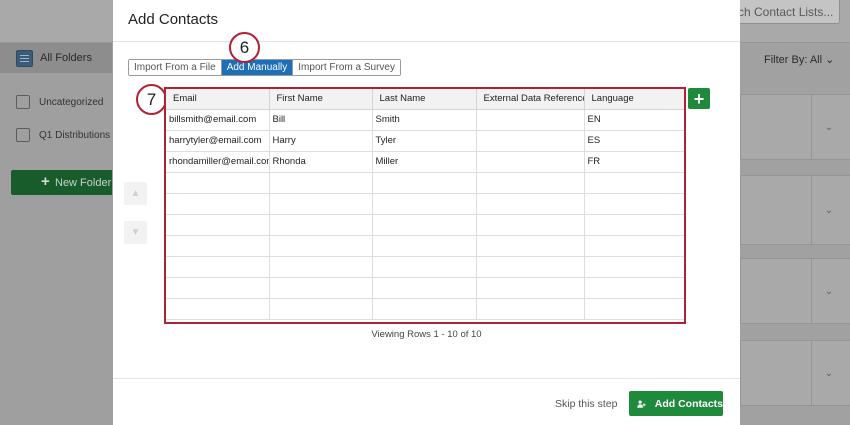  What do you see at coordinates (218, 161) in the screenshot?
I see `cell-email: rhondamiller@email.com` at bounding box center [218, 161].